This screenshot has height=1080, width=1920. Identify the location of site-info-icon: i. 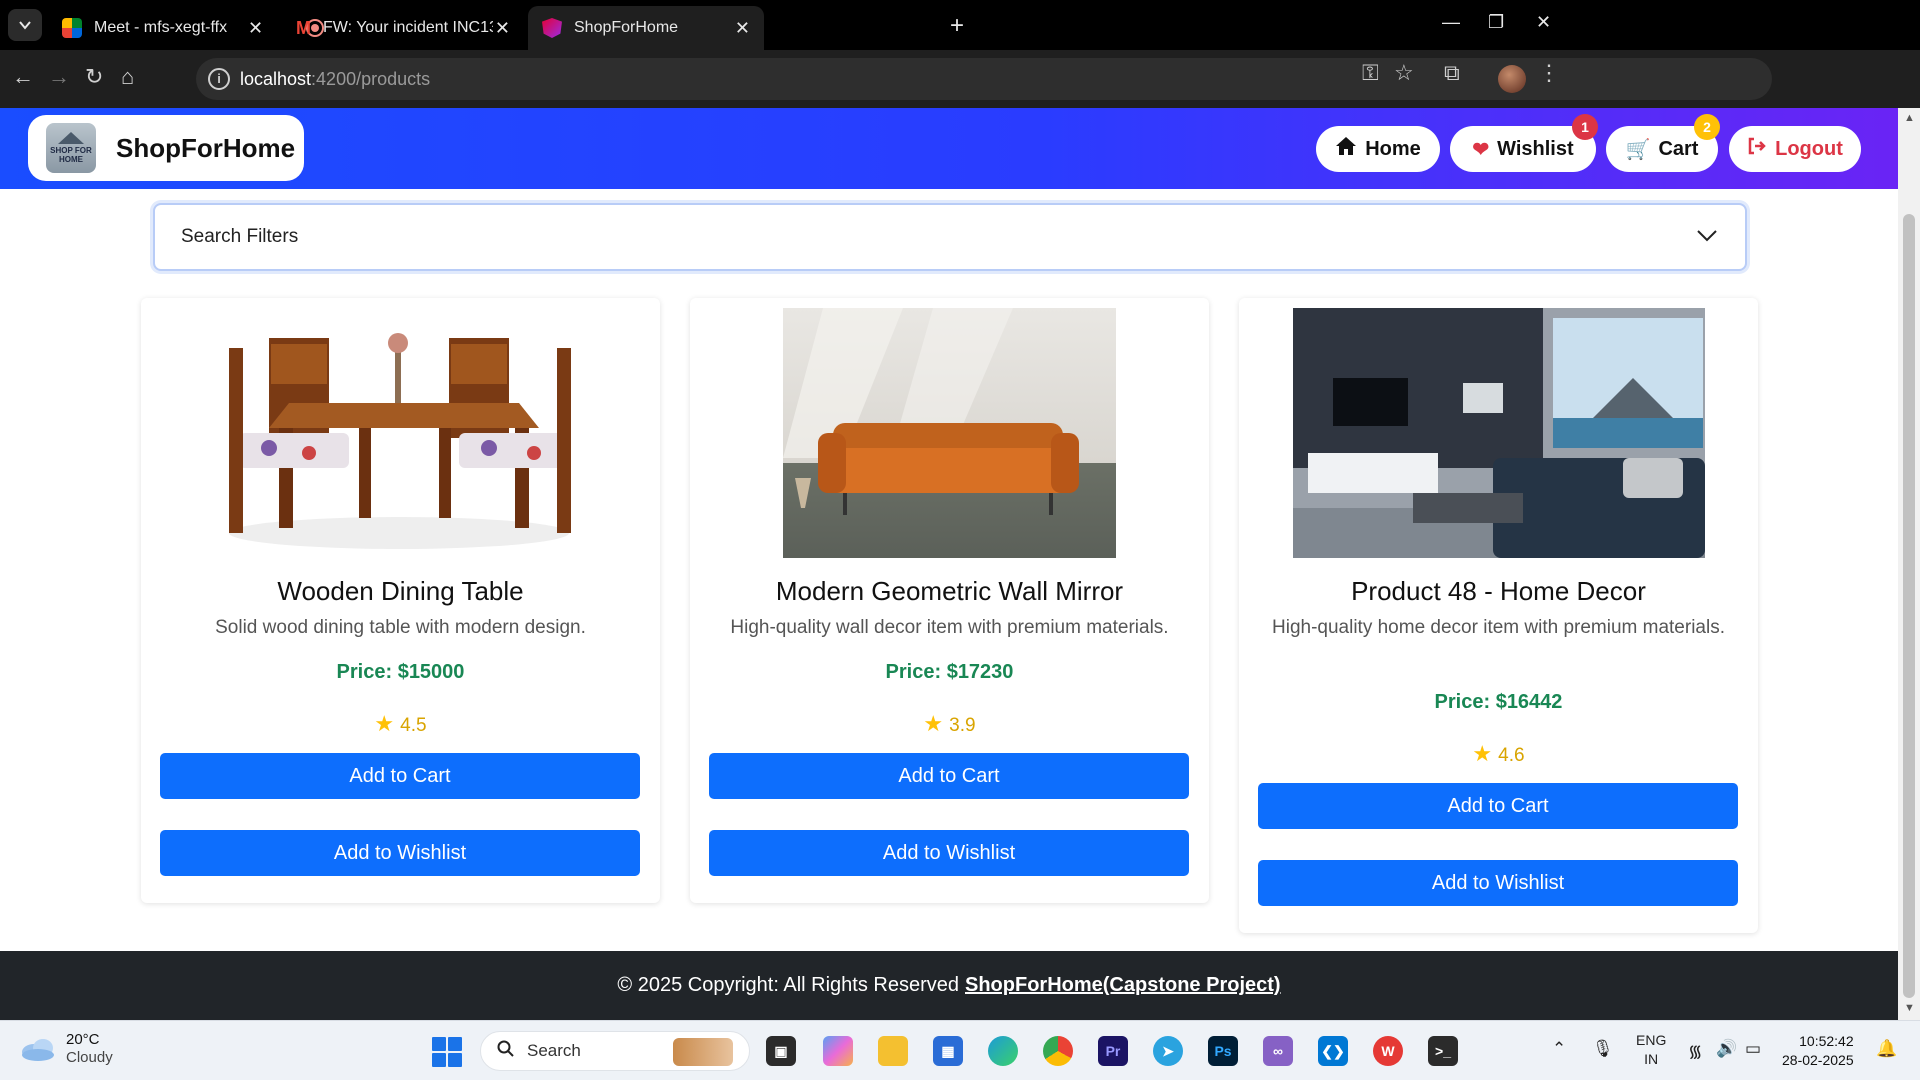
(219, 79).